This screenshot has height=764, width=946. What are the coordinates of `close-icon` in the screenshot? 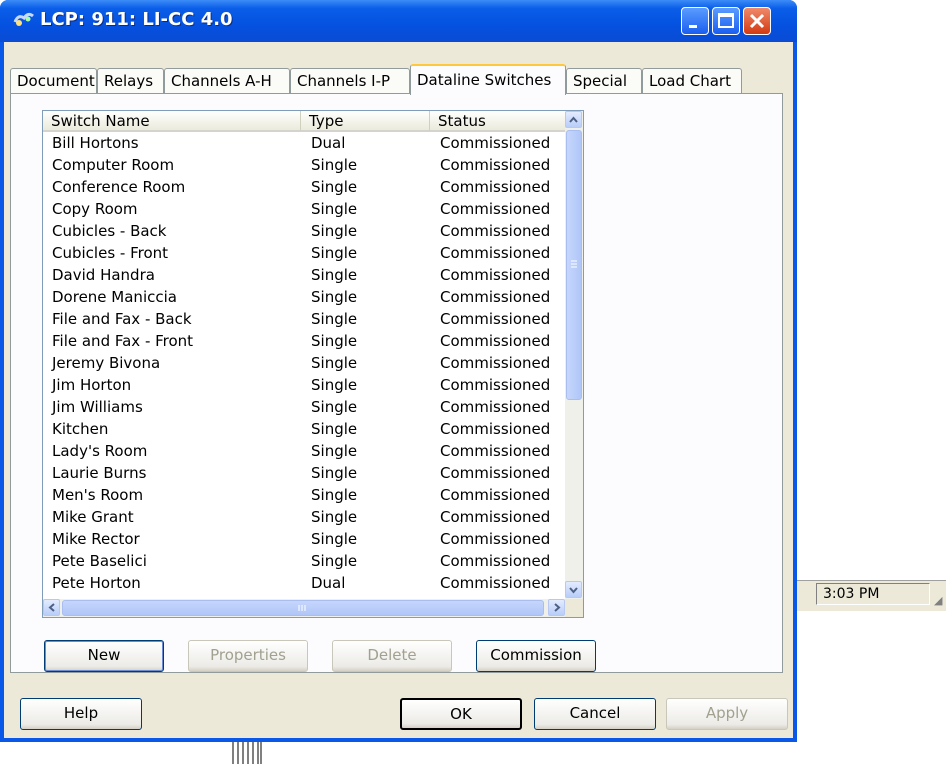 It's located at (757, 21).